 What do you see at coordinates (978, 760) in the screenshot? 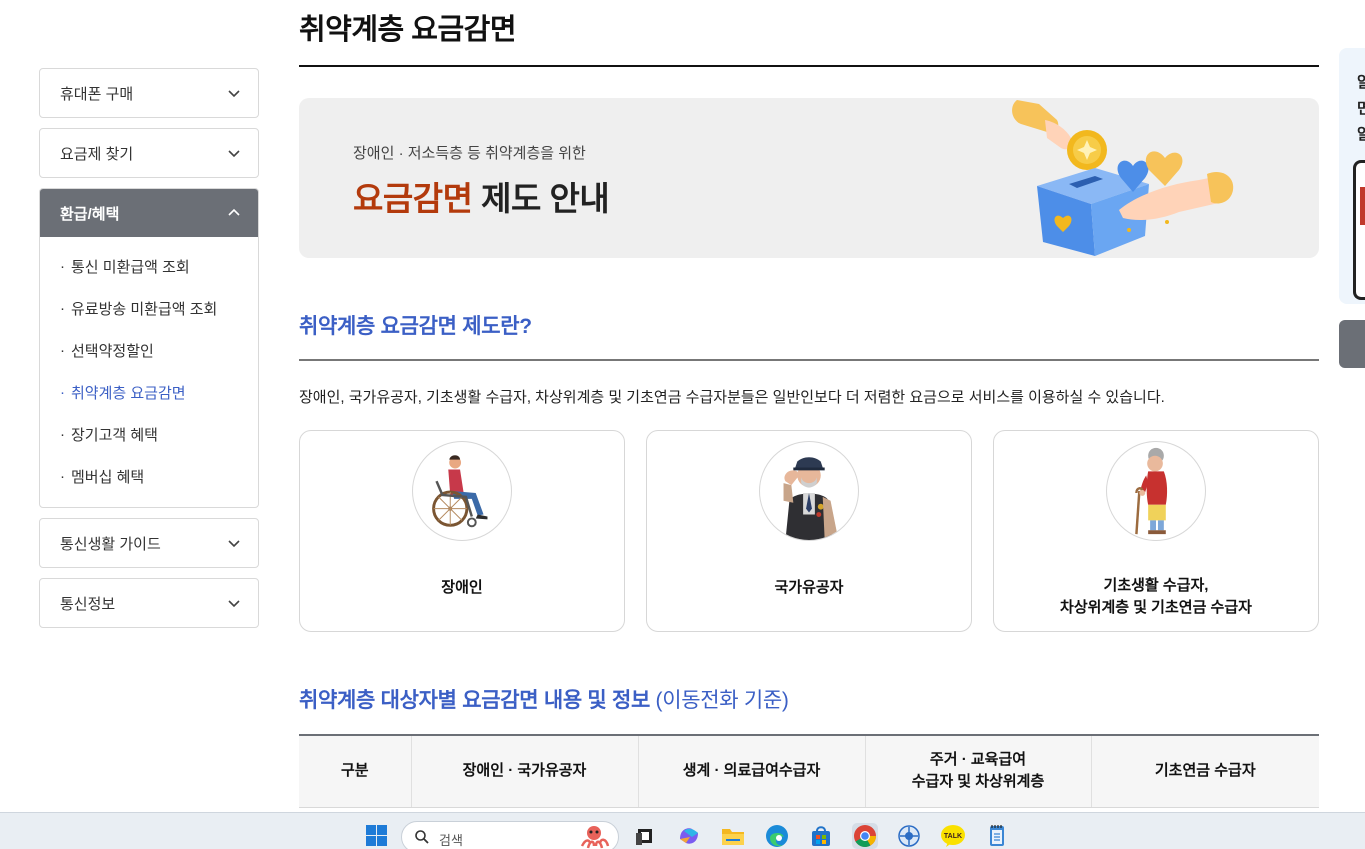
I see `header-text: 주거 · 교육급여` at bounding box center [978, 760].